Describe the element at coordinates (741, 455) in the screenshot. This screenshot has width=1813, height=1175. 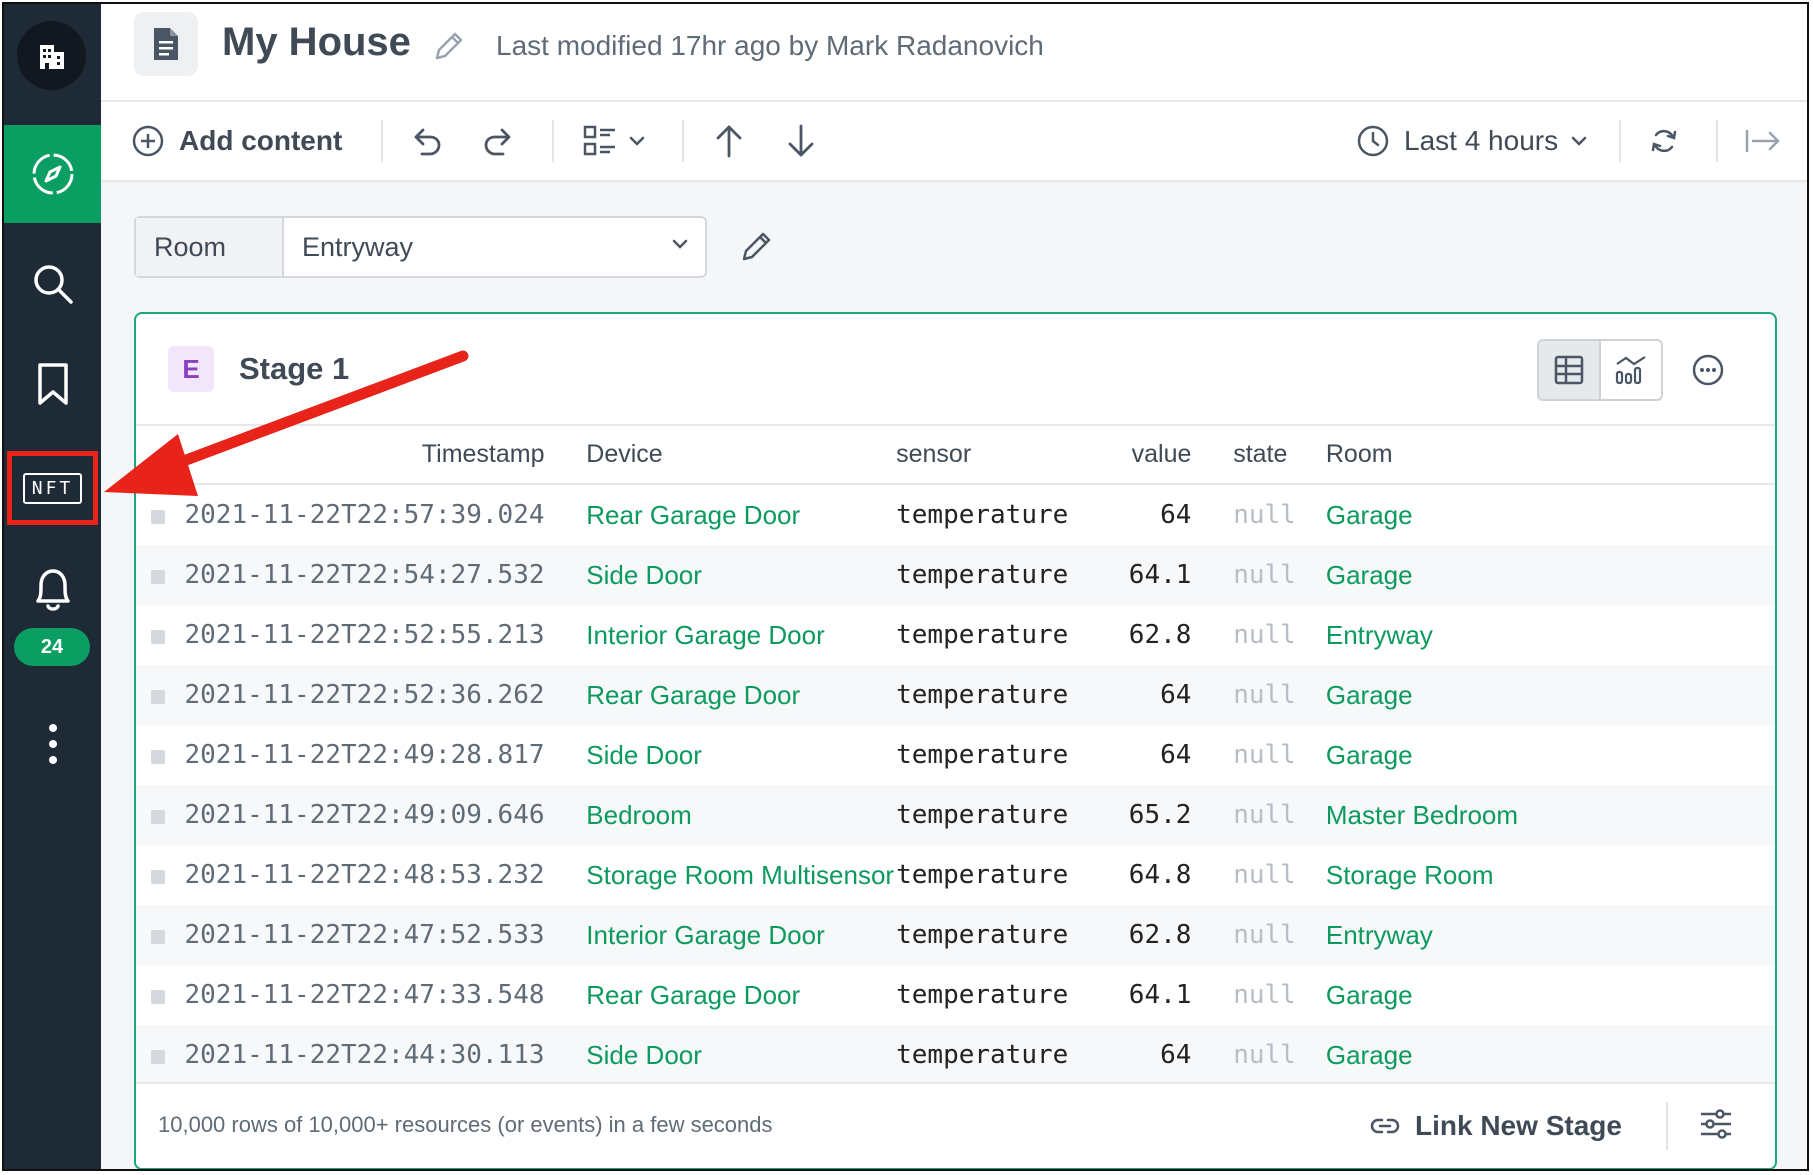
I see `column-header-device: Device` at that location.